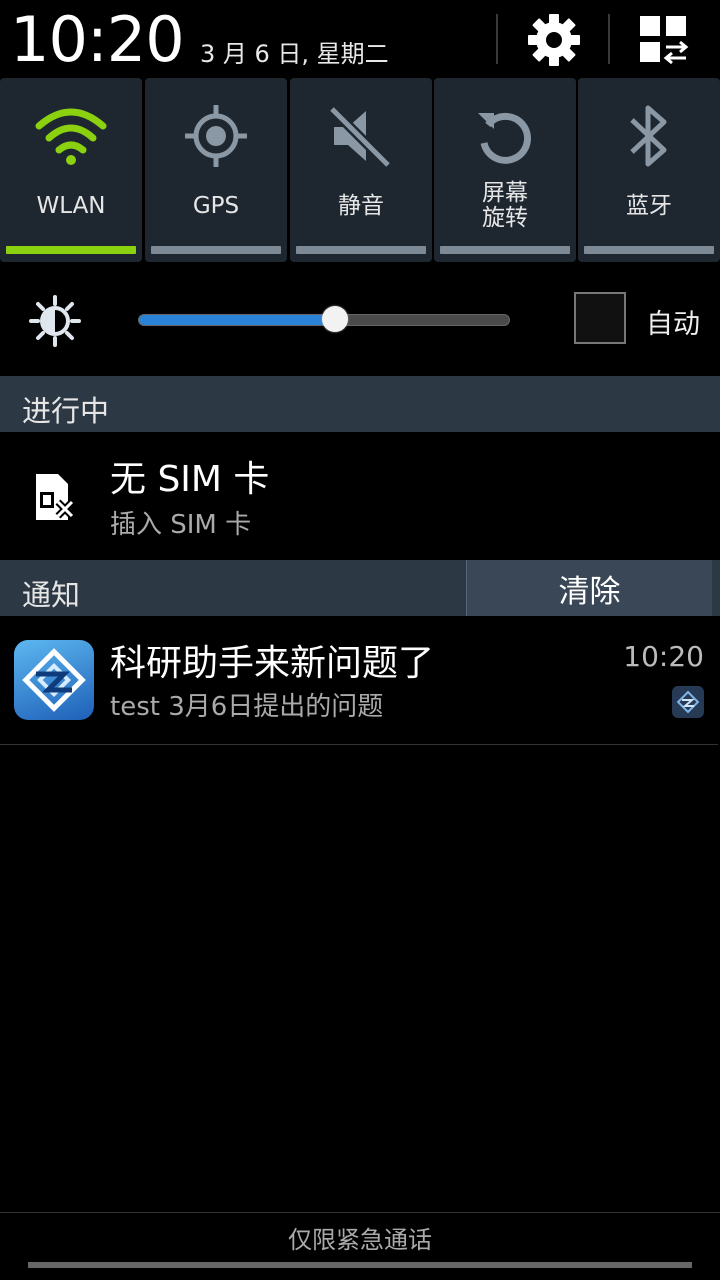  I want to click on grid-switch-icon, so click(664, 40).